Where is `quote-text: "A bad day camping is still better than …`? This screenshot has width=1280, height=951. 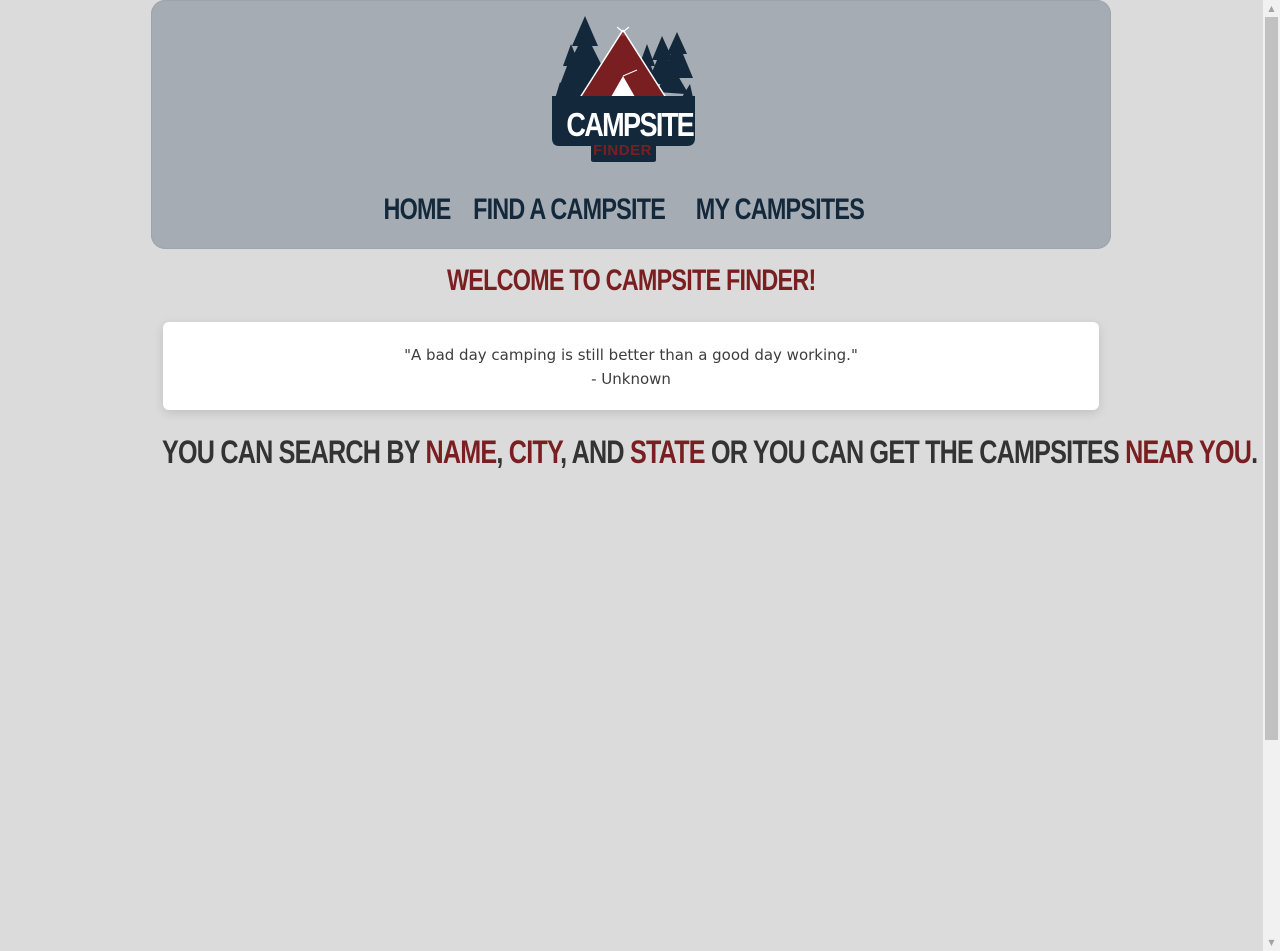
quote-text: "A bad day camping is still better than … is located at coordinates (631, 355).